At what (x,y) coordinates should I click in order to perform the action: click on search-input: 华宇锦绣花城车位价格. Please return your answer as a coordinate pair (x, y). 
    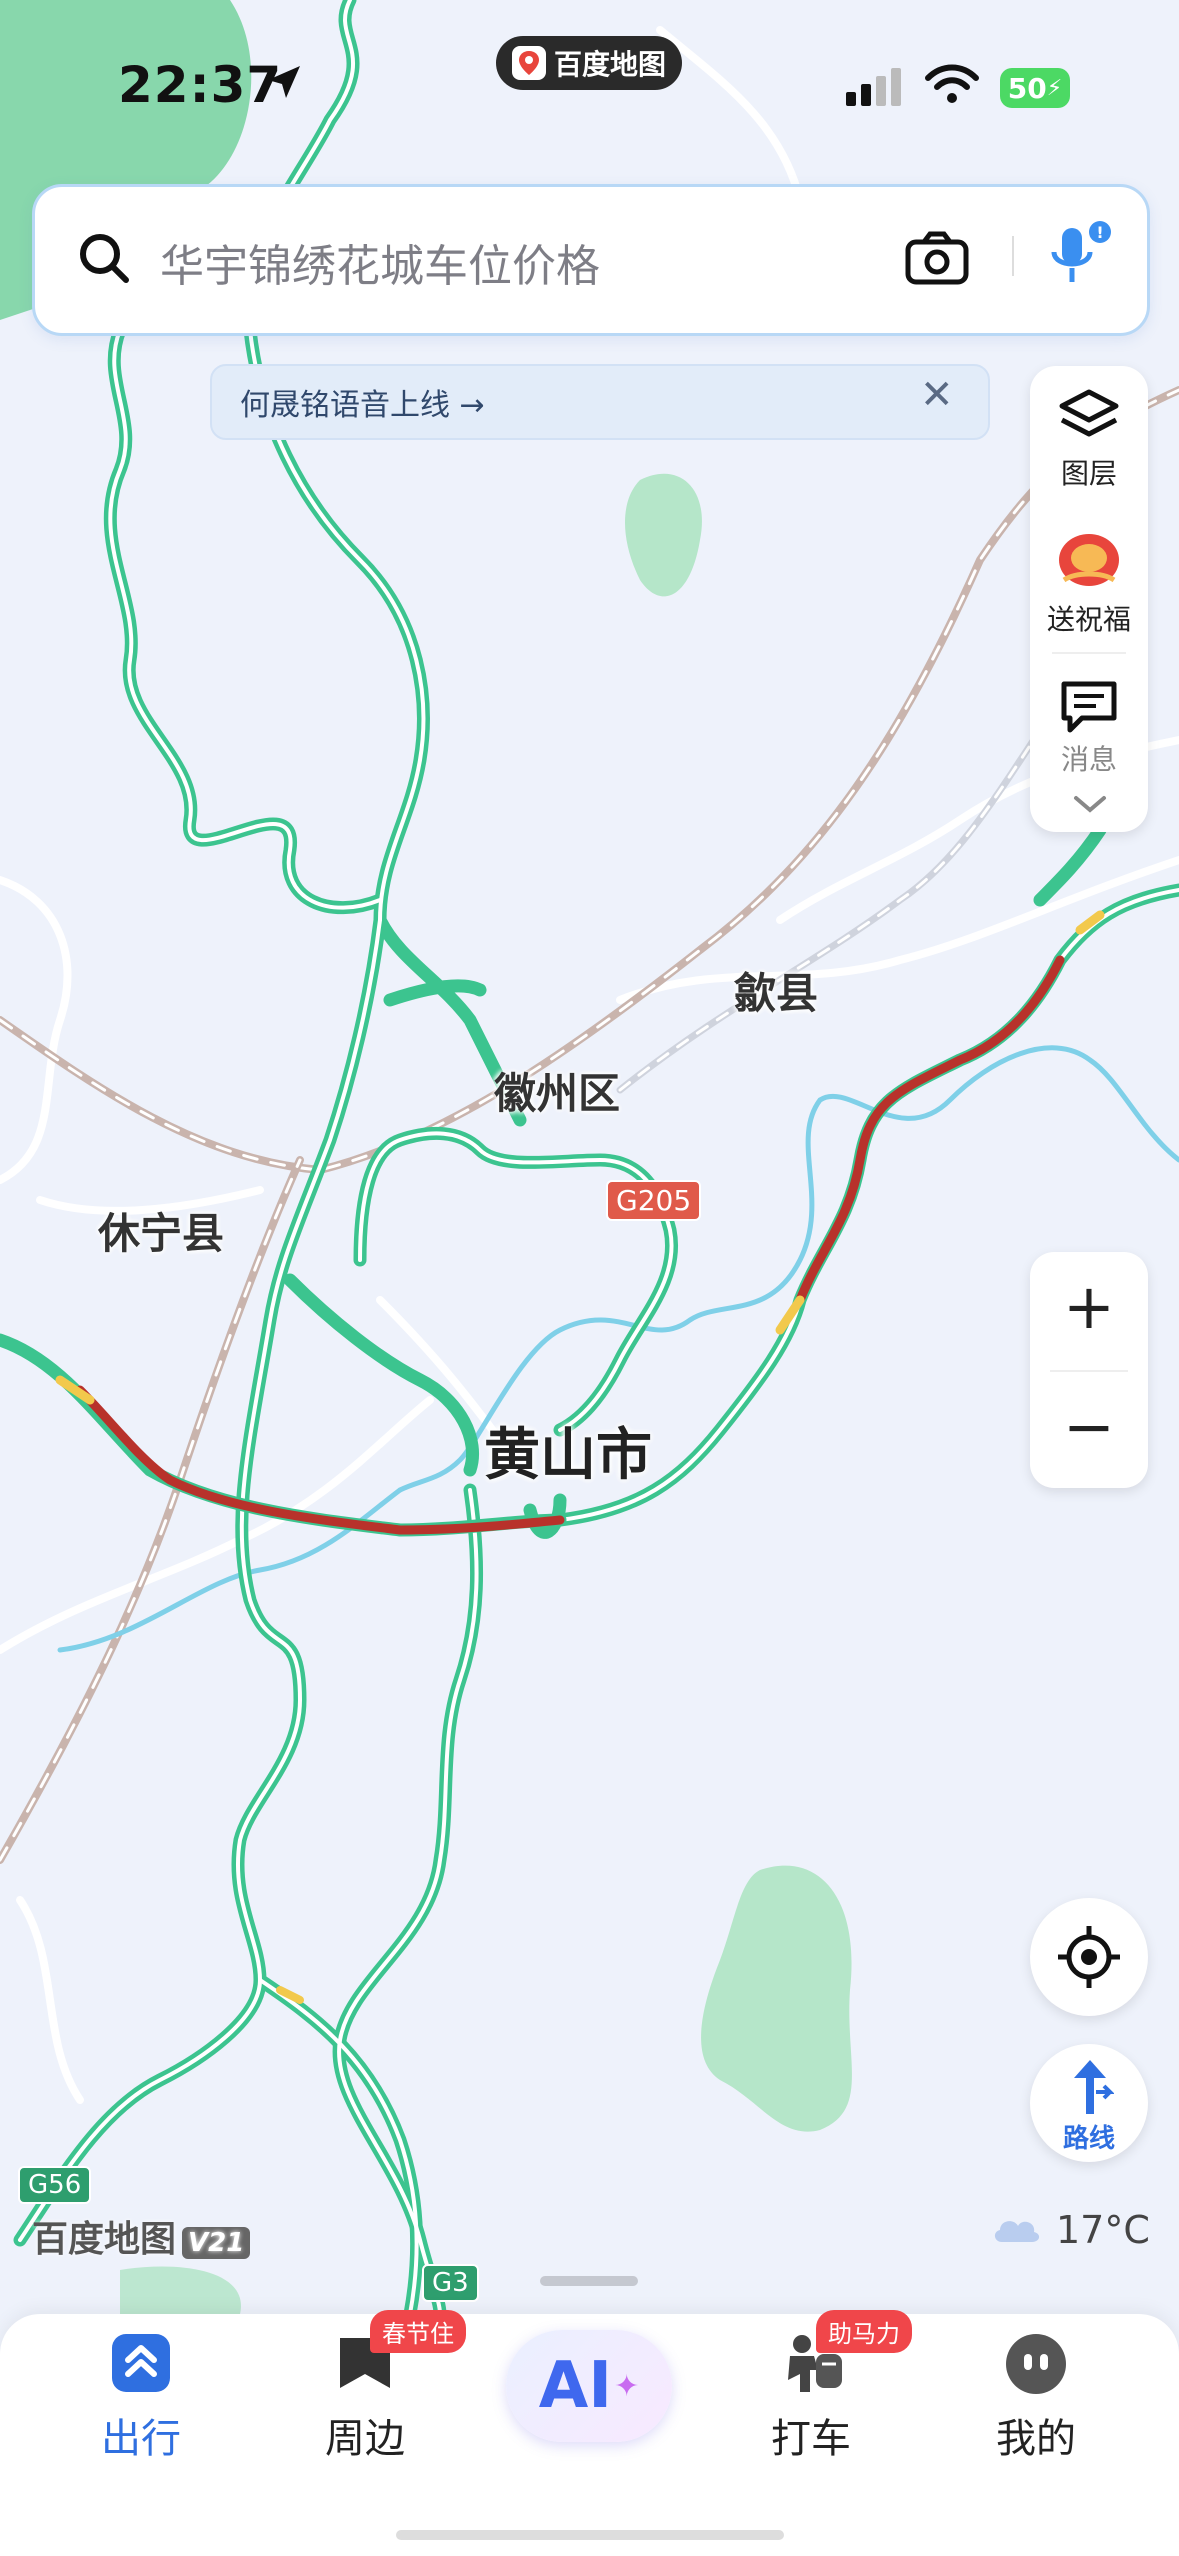
    Looking at the image, I should click on (380, 262).